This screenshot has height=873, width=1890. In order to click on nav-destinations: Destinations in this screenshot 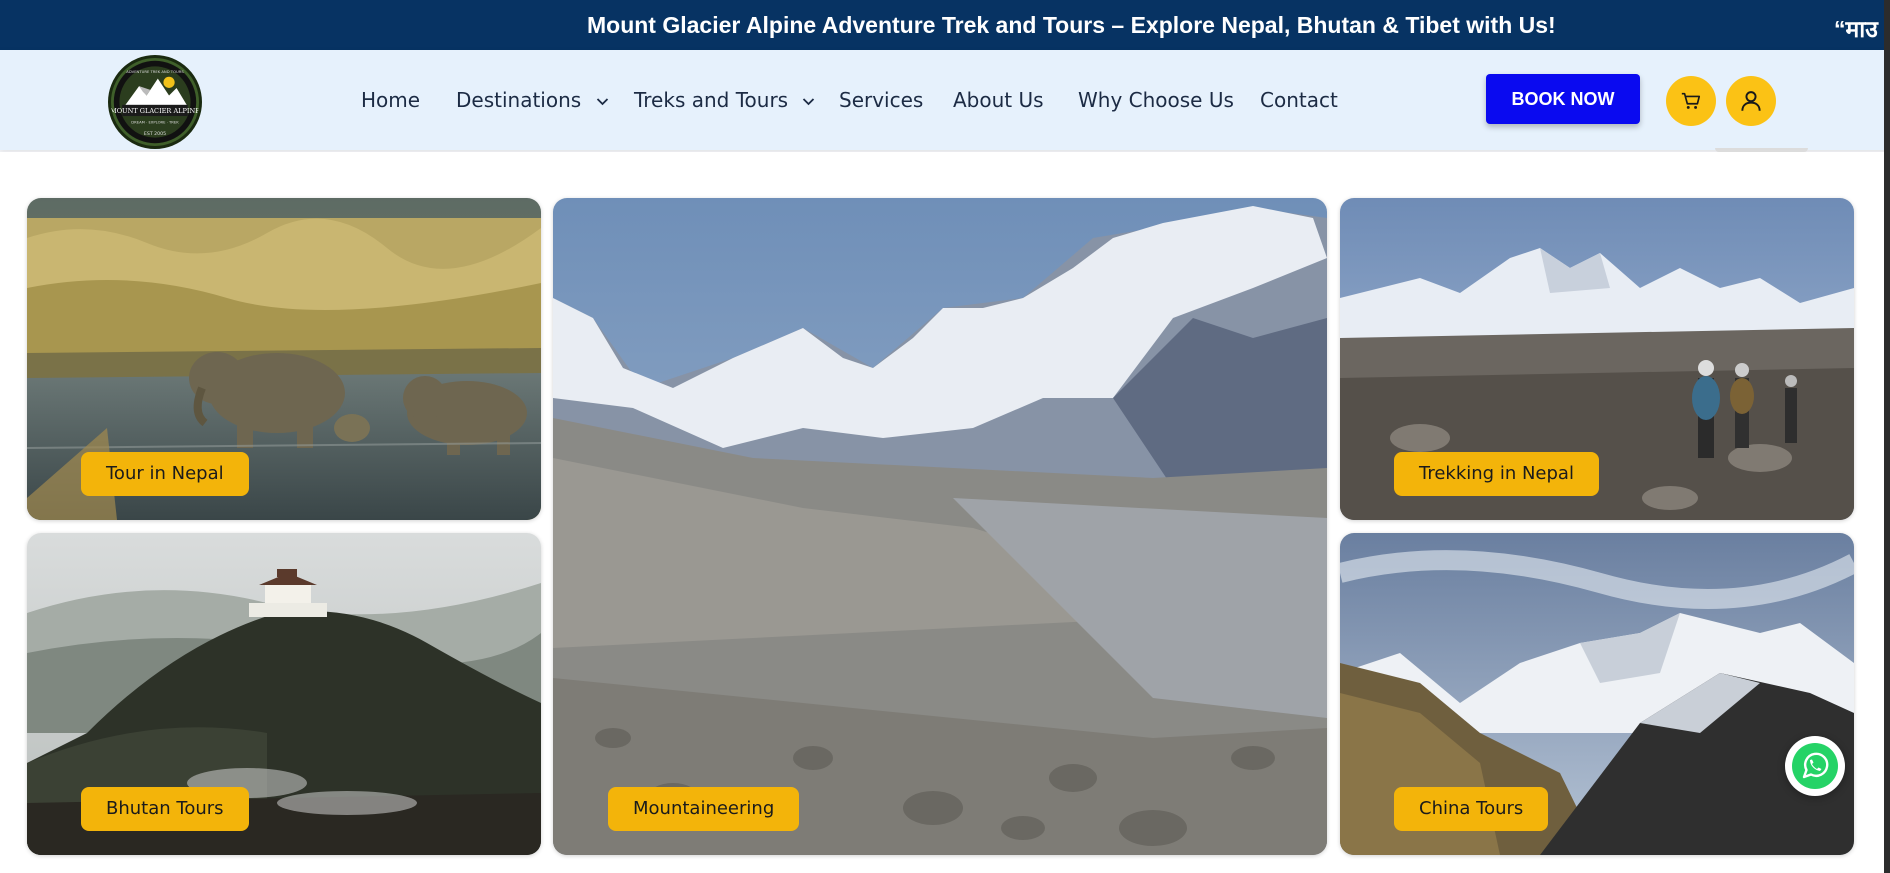, I will do `click(532, 100)`.